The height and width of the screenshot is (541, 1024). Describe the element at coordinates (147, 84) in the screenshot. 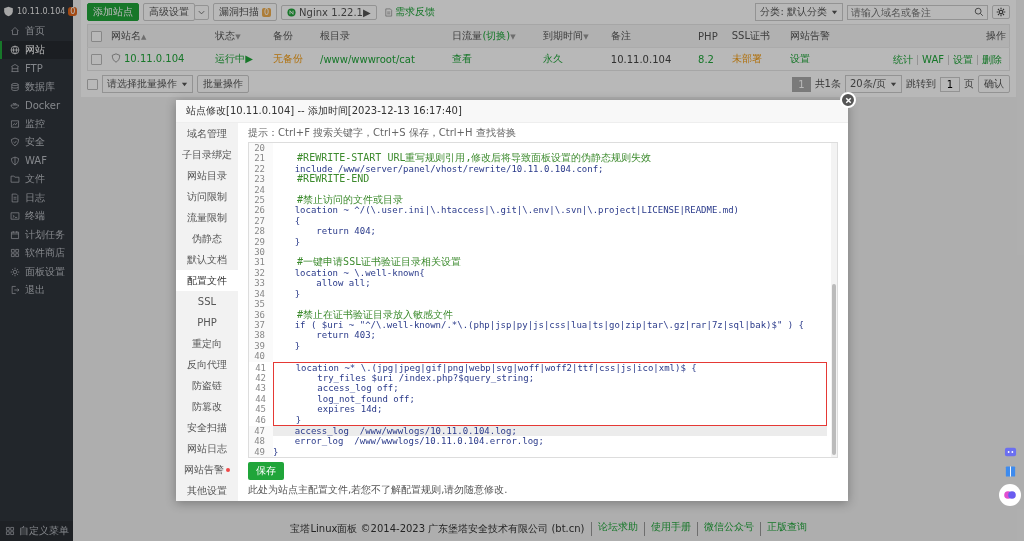

I see `batch-select: 请选择批量操作` at that location.